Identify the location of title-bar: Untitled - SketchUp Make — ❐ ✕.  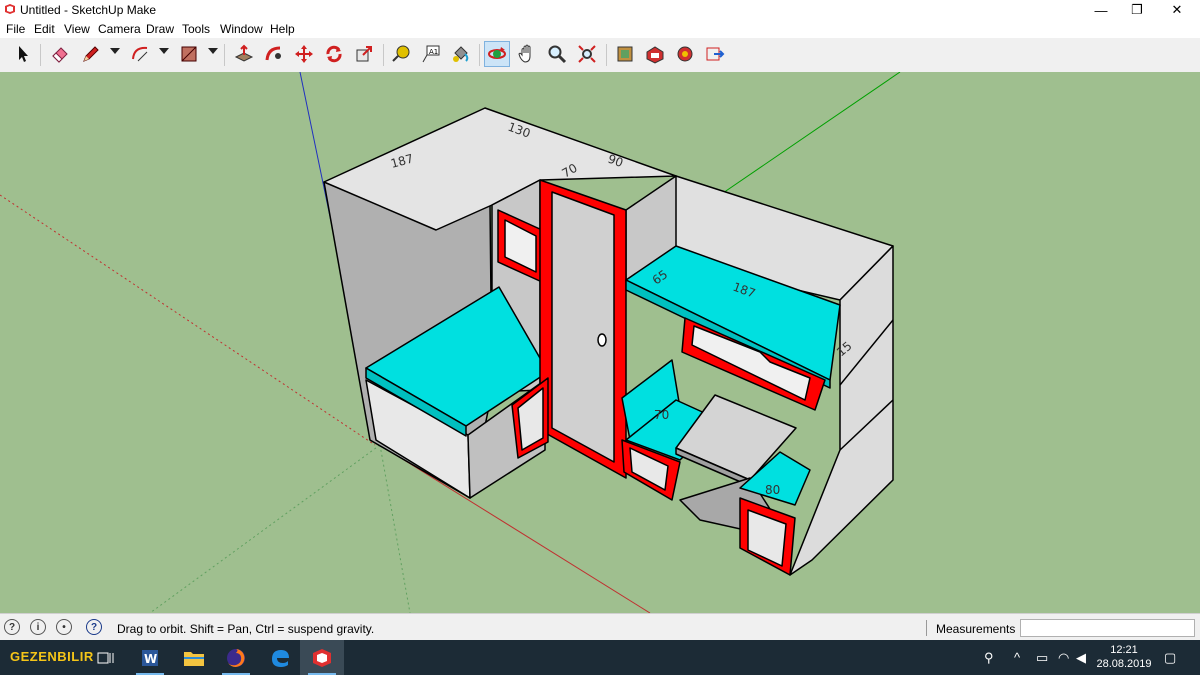
(600, 10).